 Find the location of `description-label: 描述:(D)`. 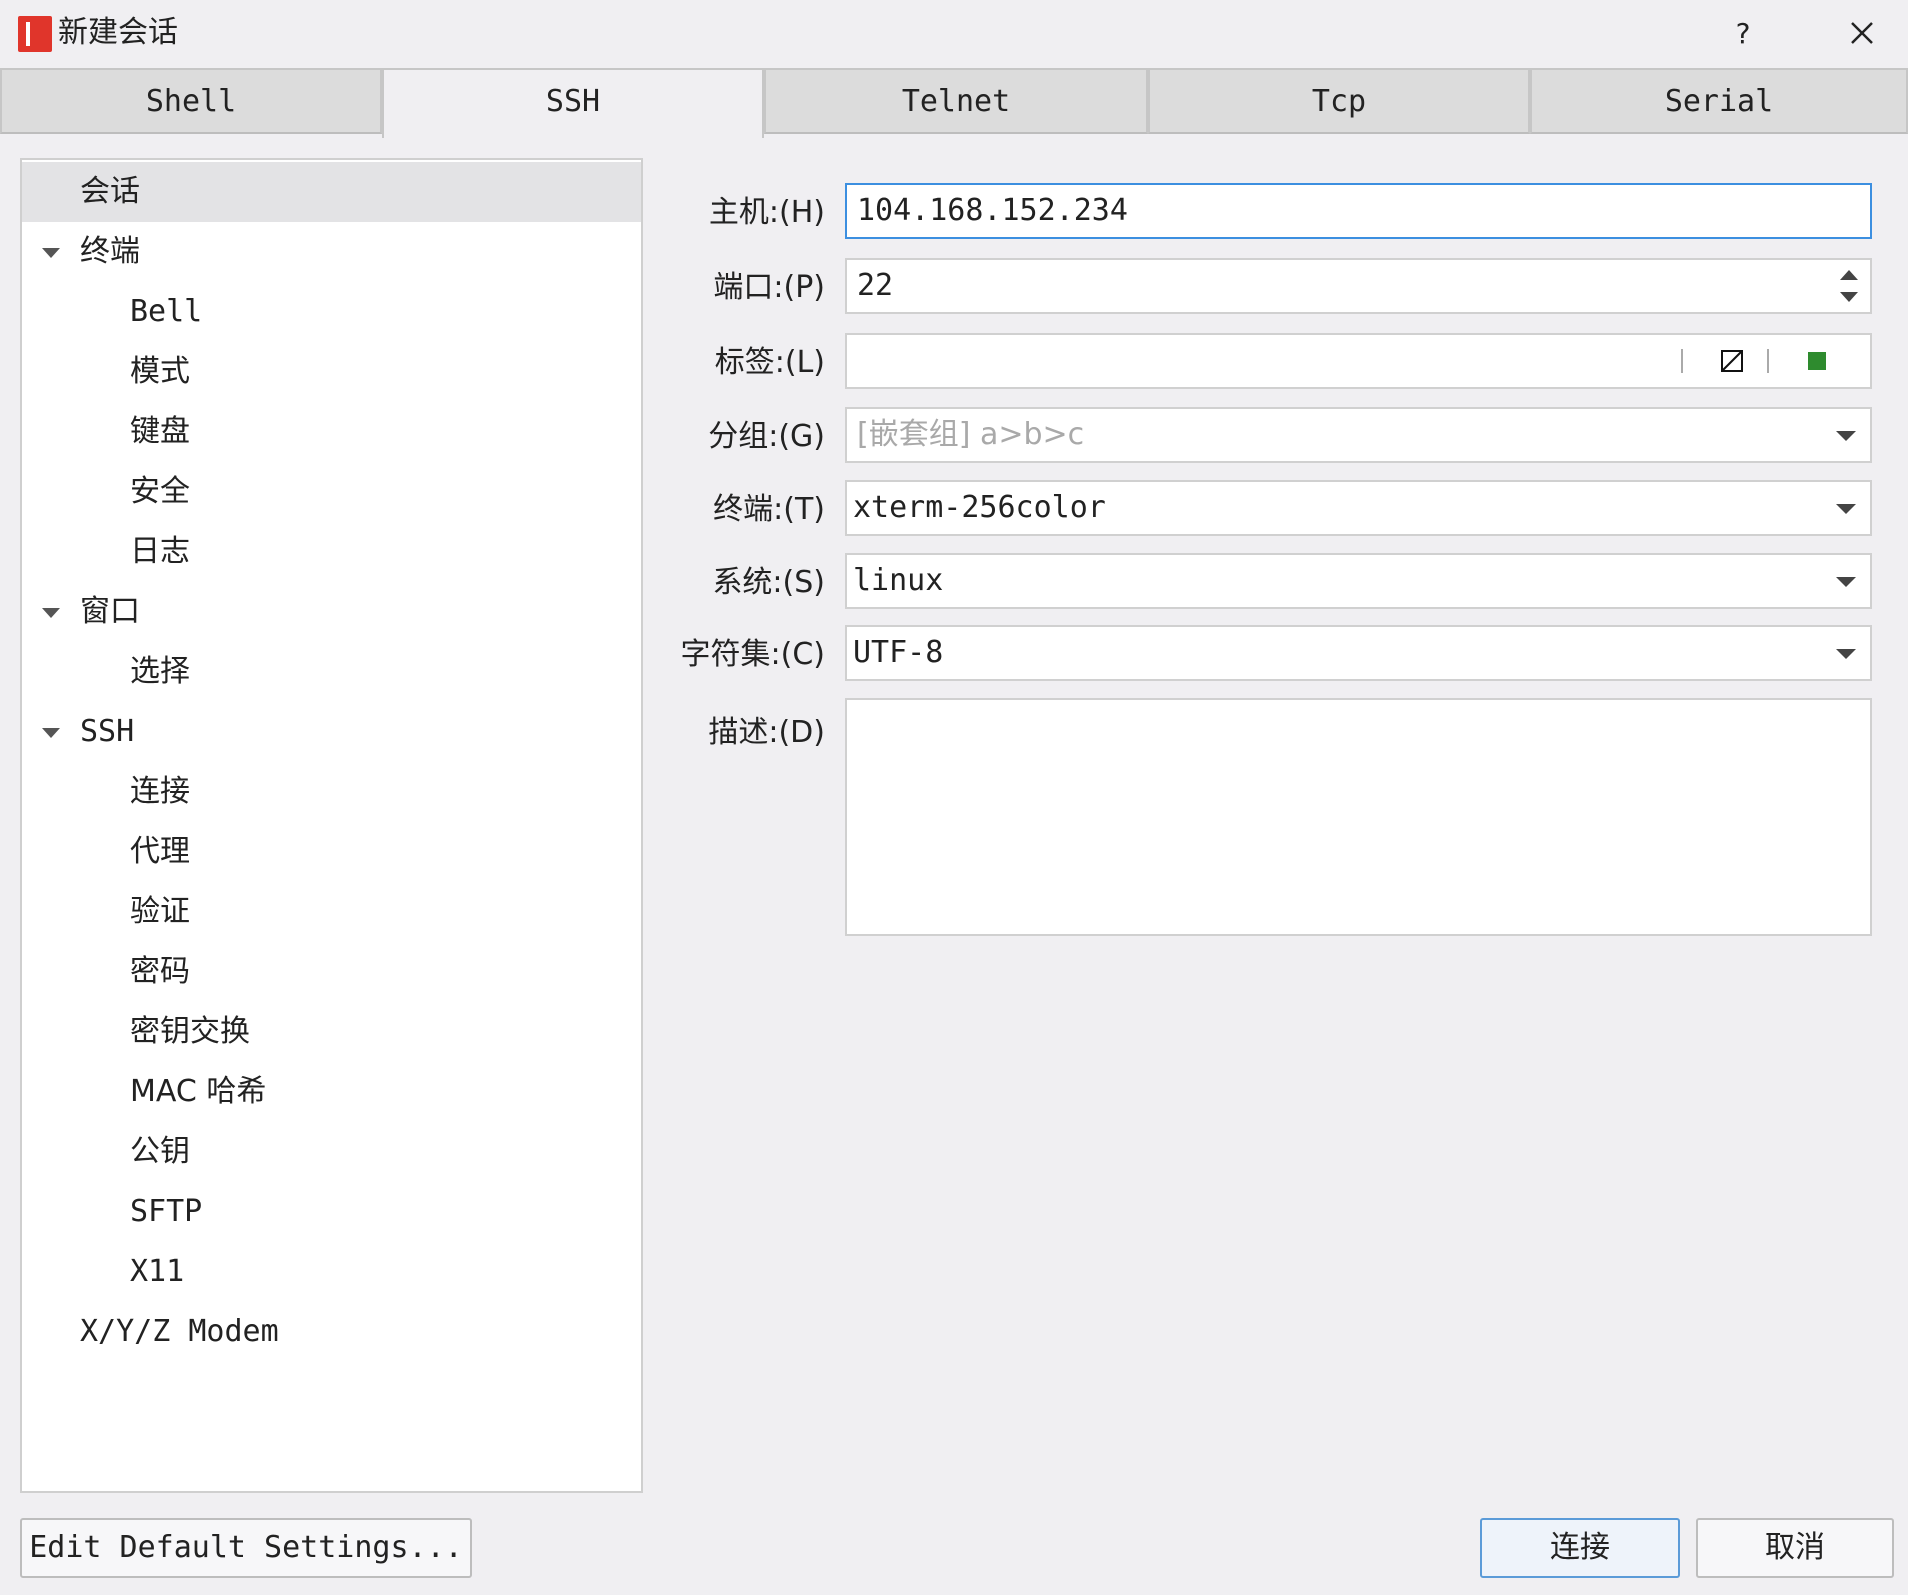

description-label: 描述:(D) is located at coordinates (766, 732).